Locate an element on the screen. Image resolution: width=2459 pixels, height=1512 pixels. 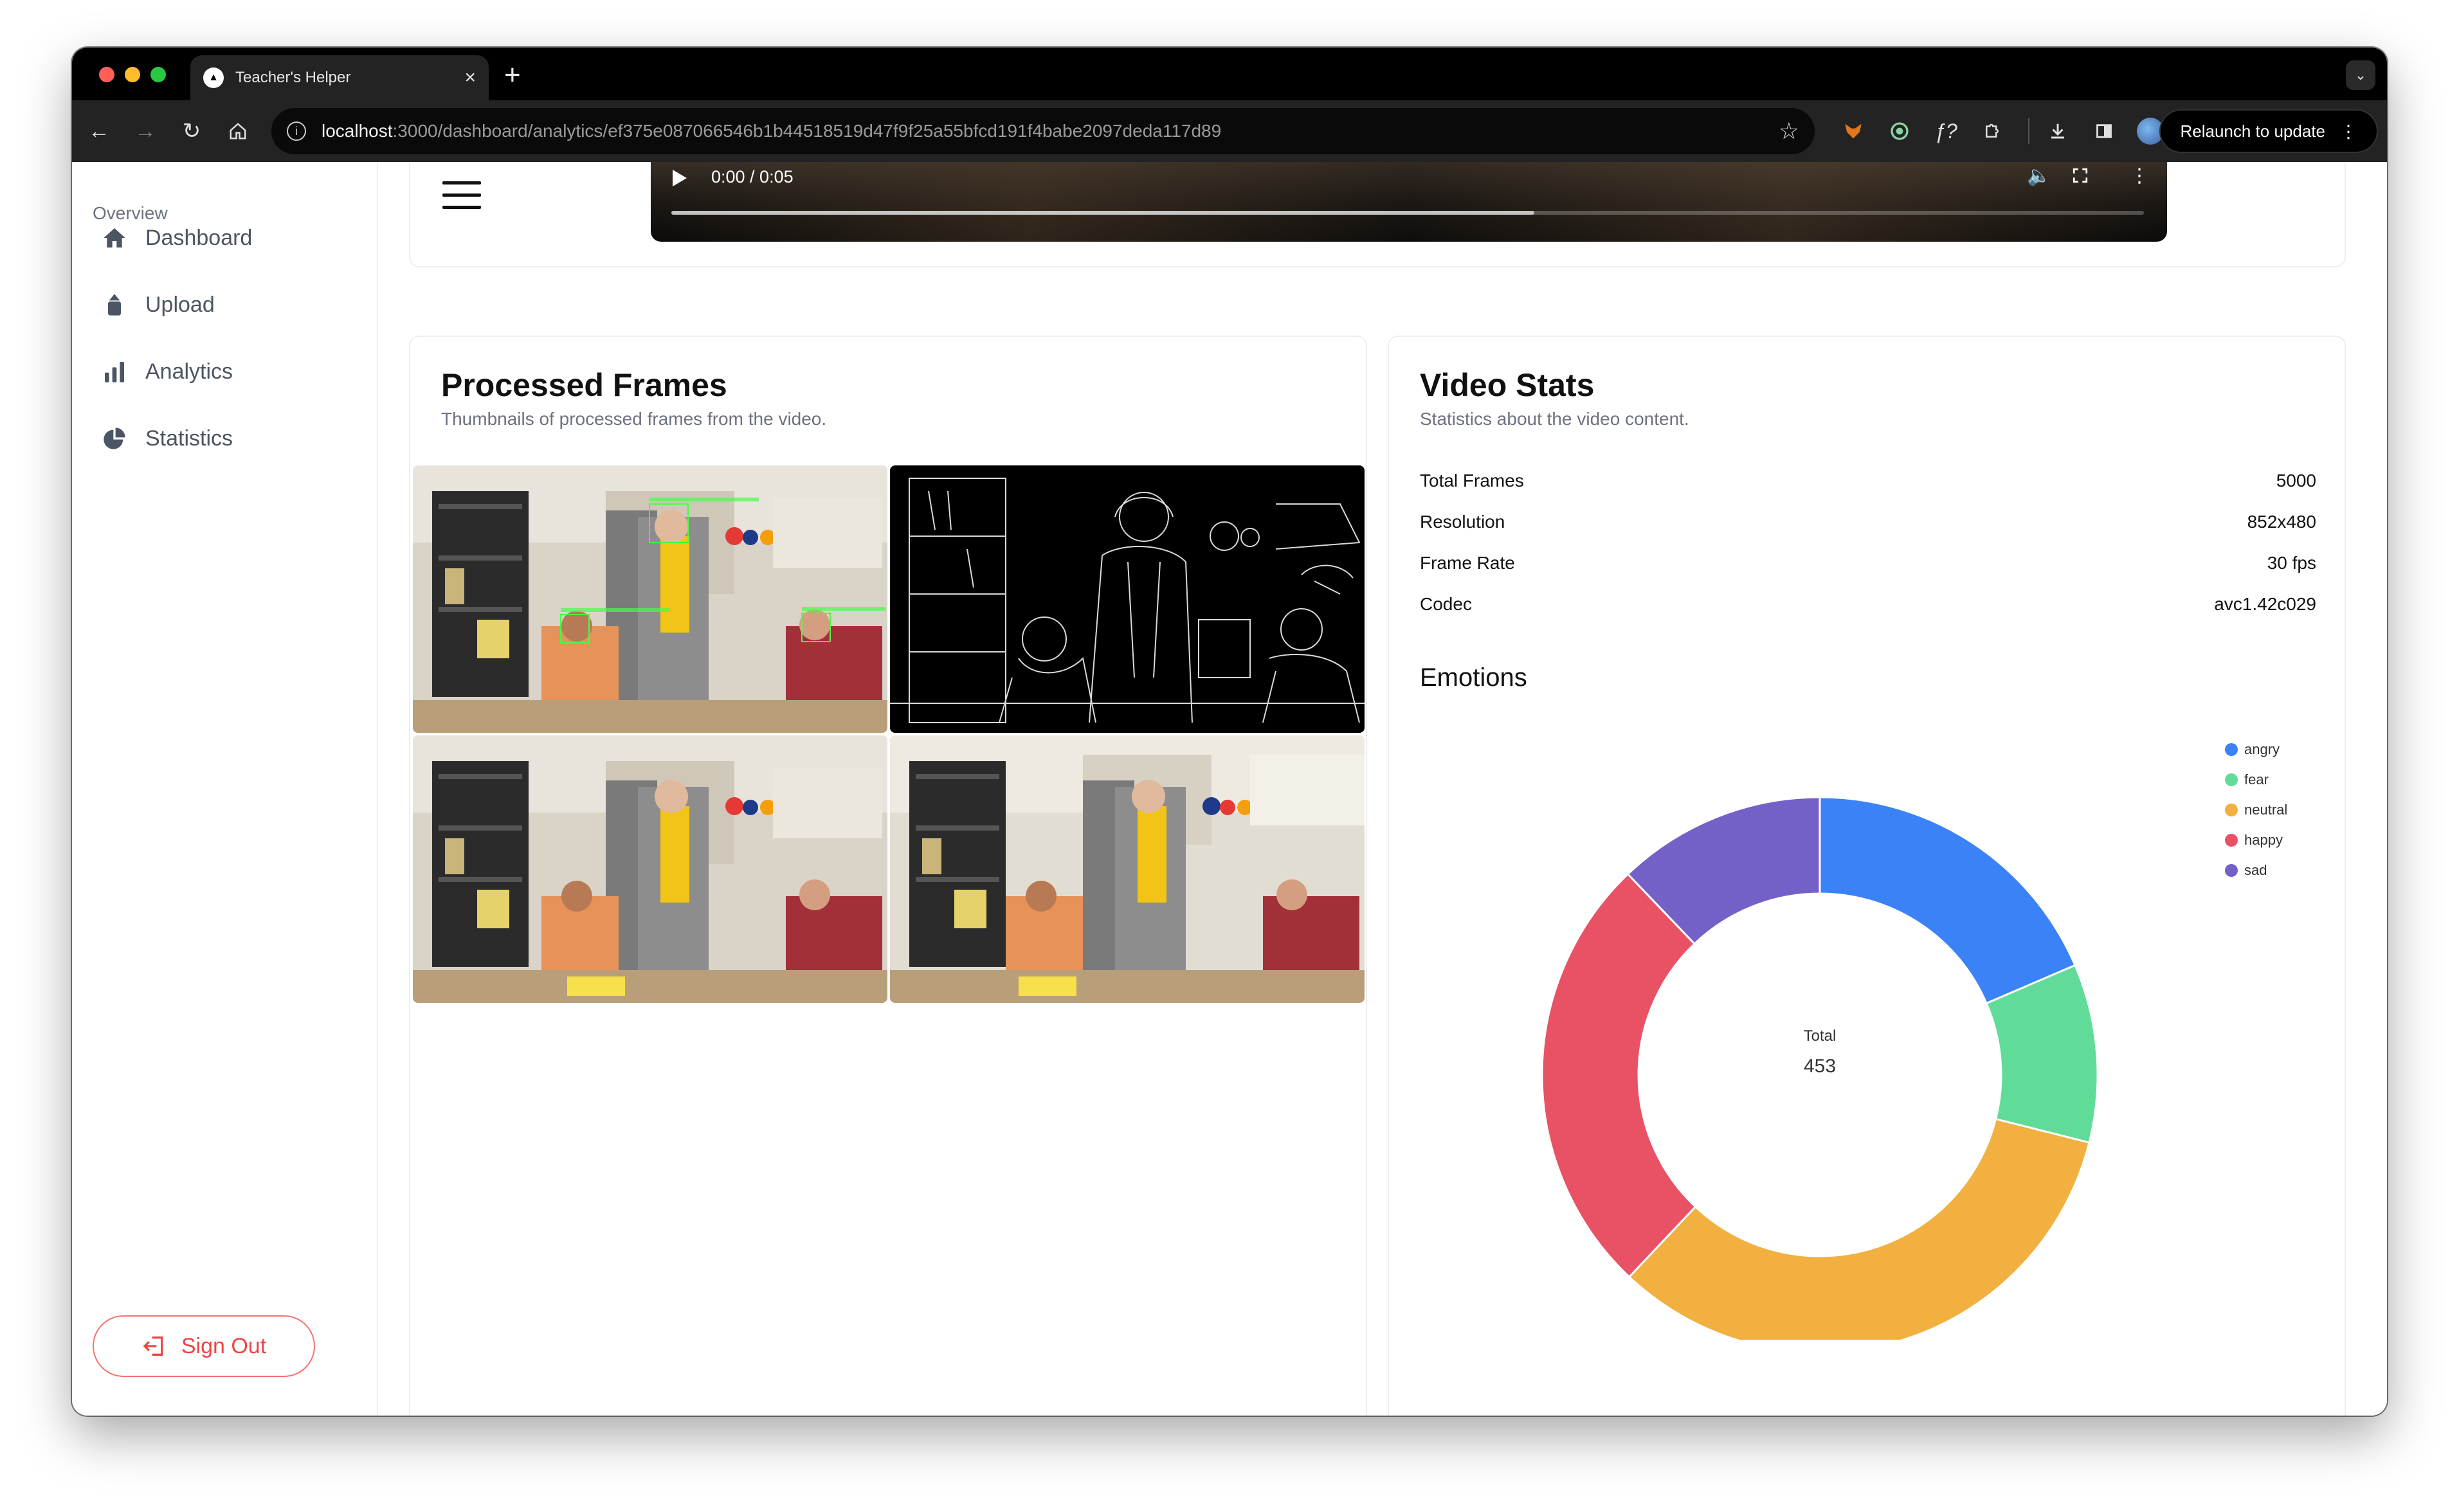
legend-label: happy is located at coordinates (2263, 840).